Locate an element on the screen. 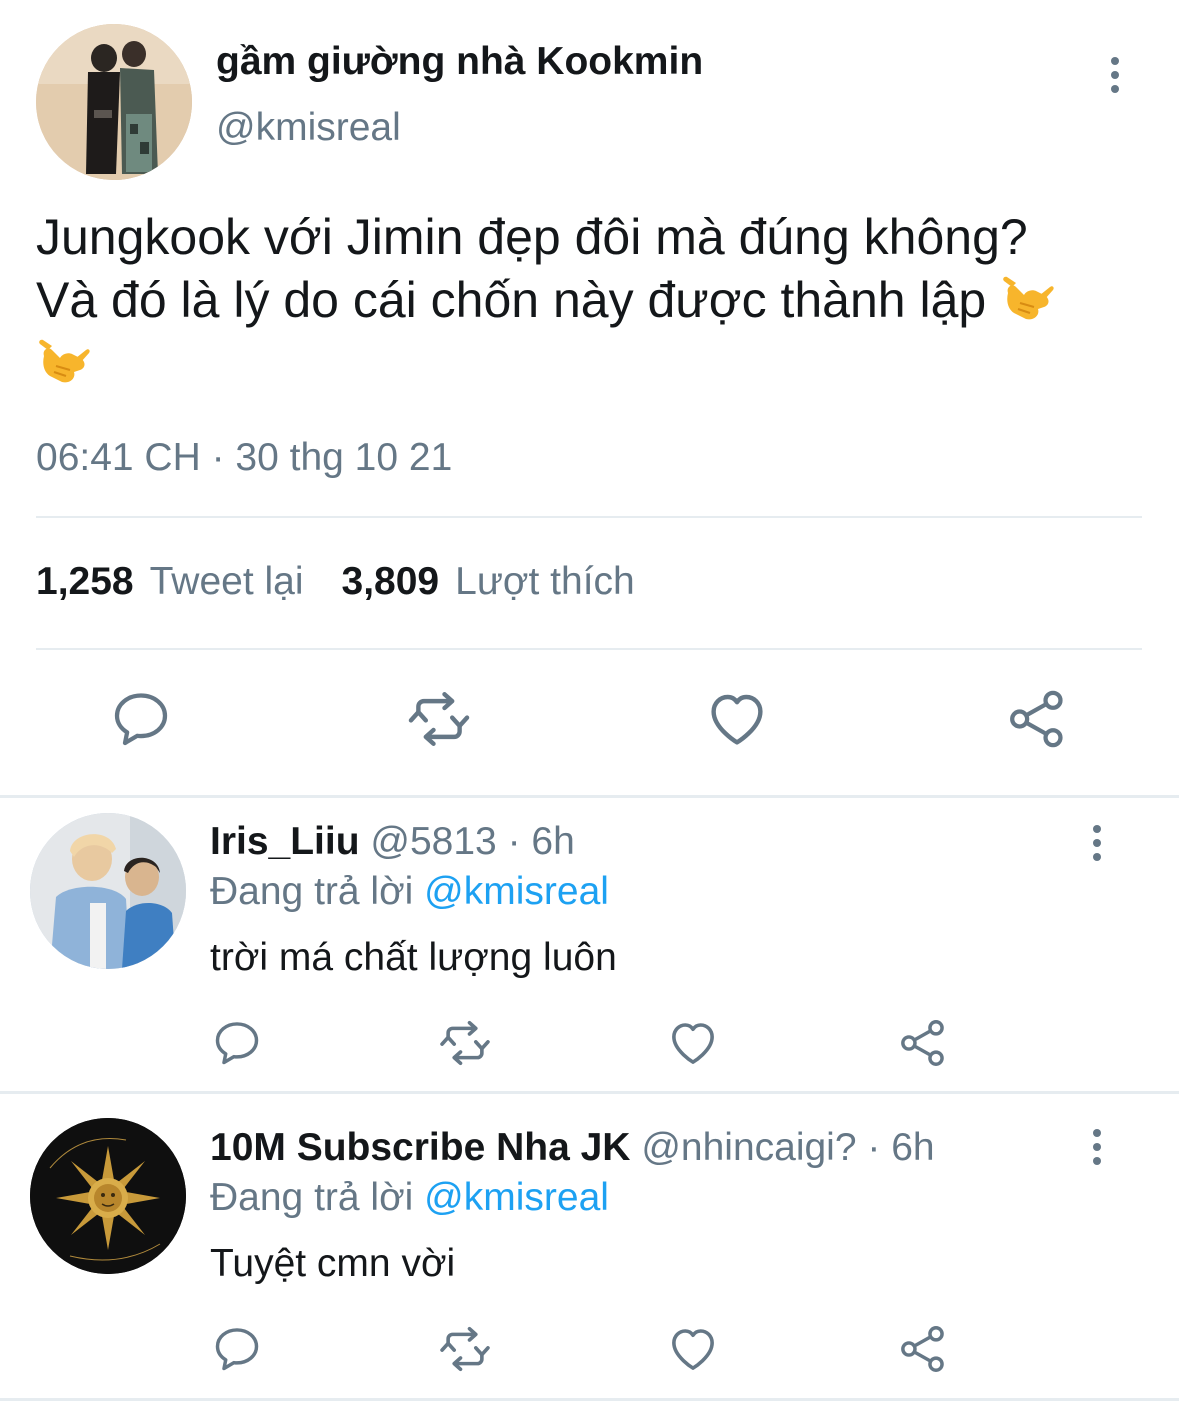  reply-text: trời má chất lượng luôn is located at coordinates (413, 957).